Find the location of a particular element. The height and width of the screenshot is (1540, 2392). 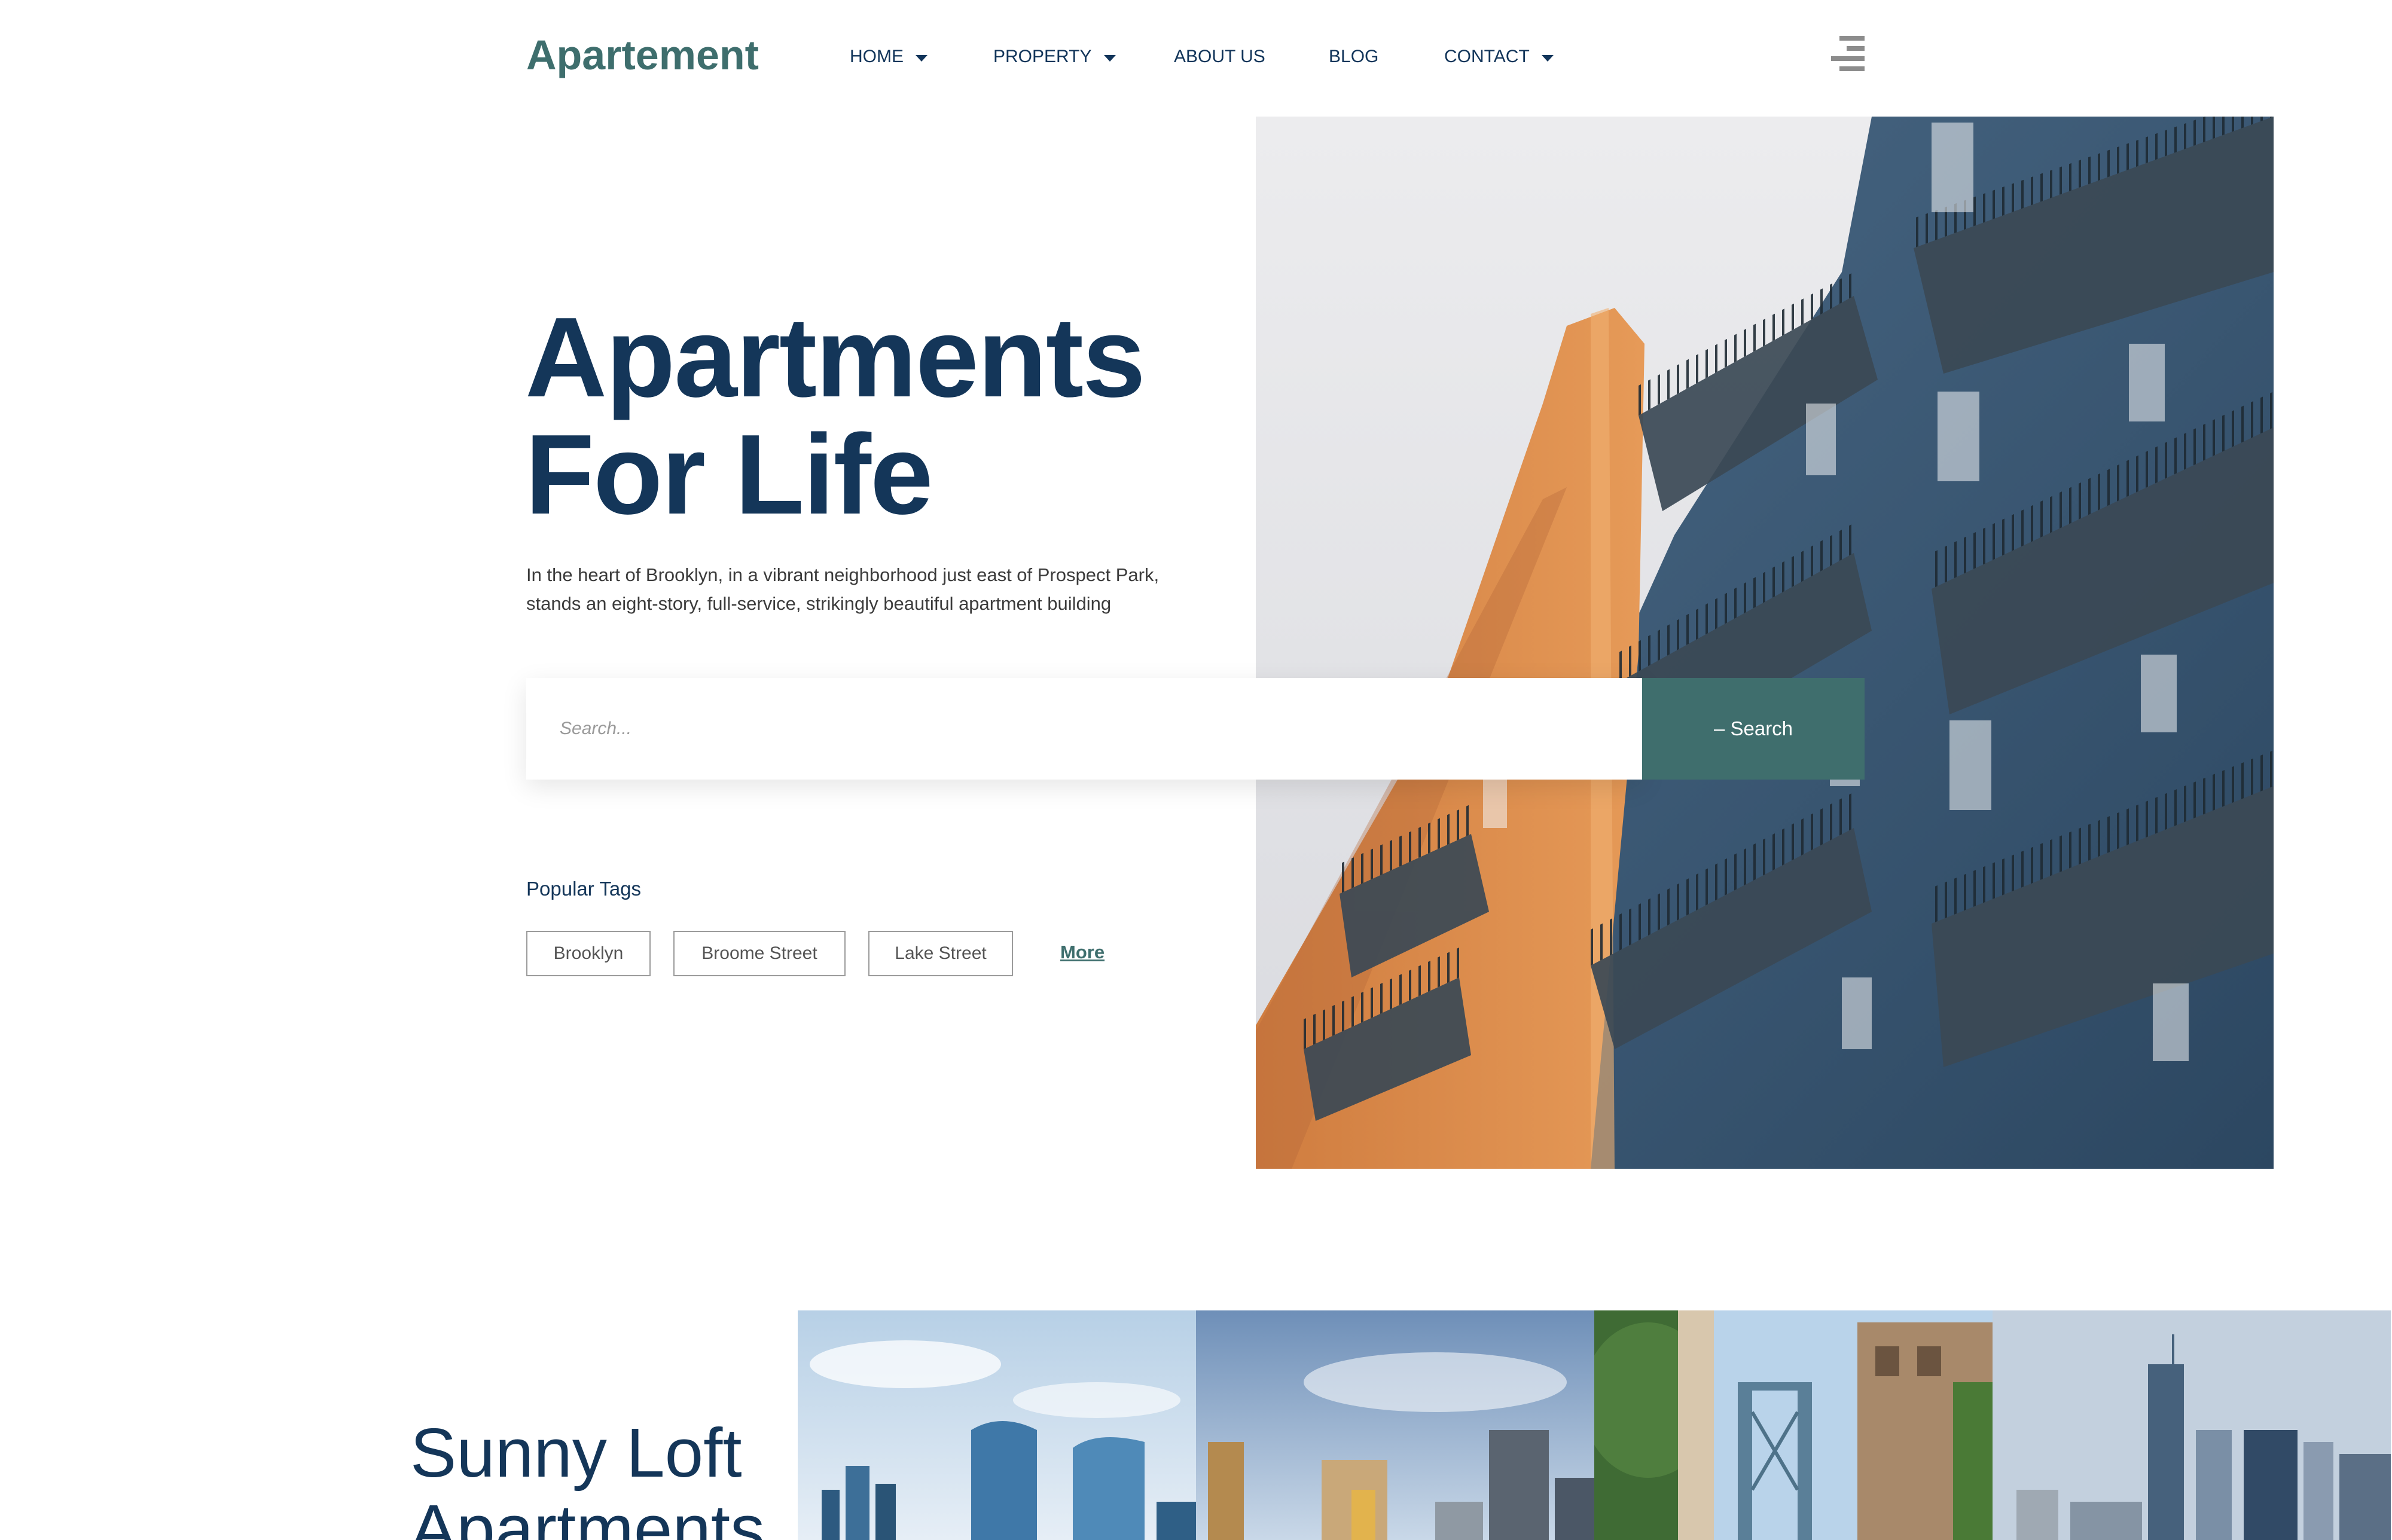

nav-item-contact: CONTACT is located at coordinates (1499, 57).